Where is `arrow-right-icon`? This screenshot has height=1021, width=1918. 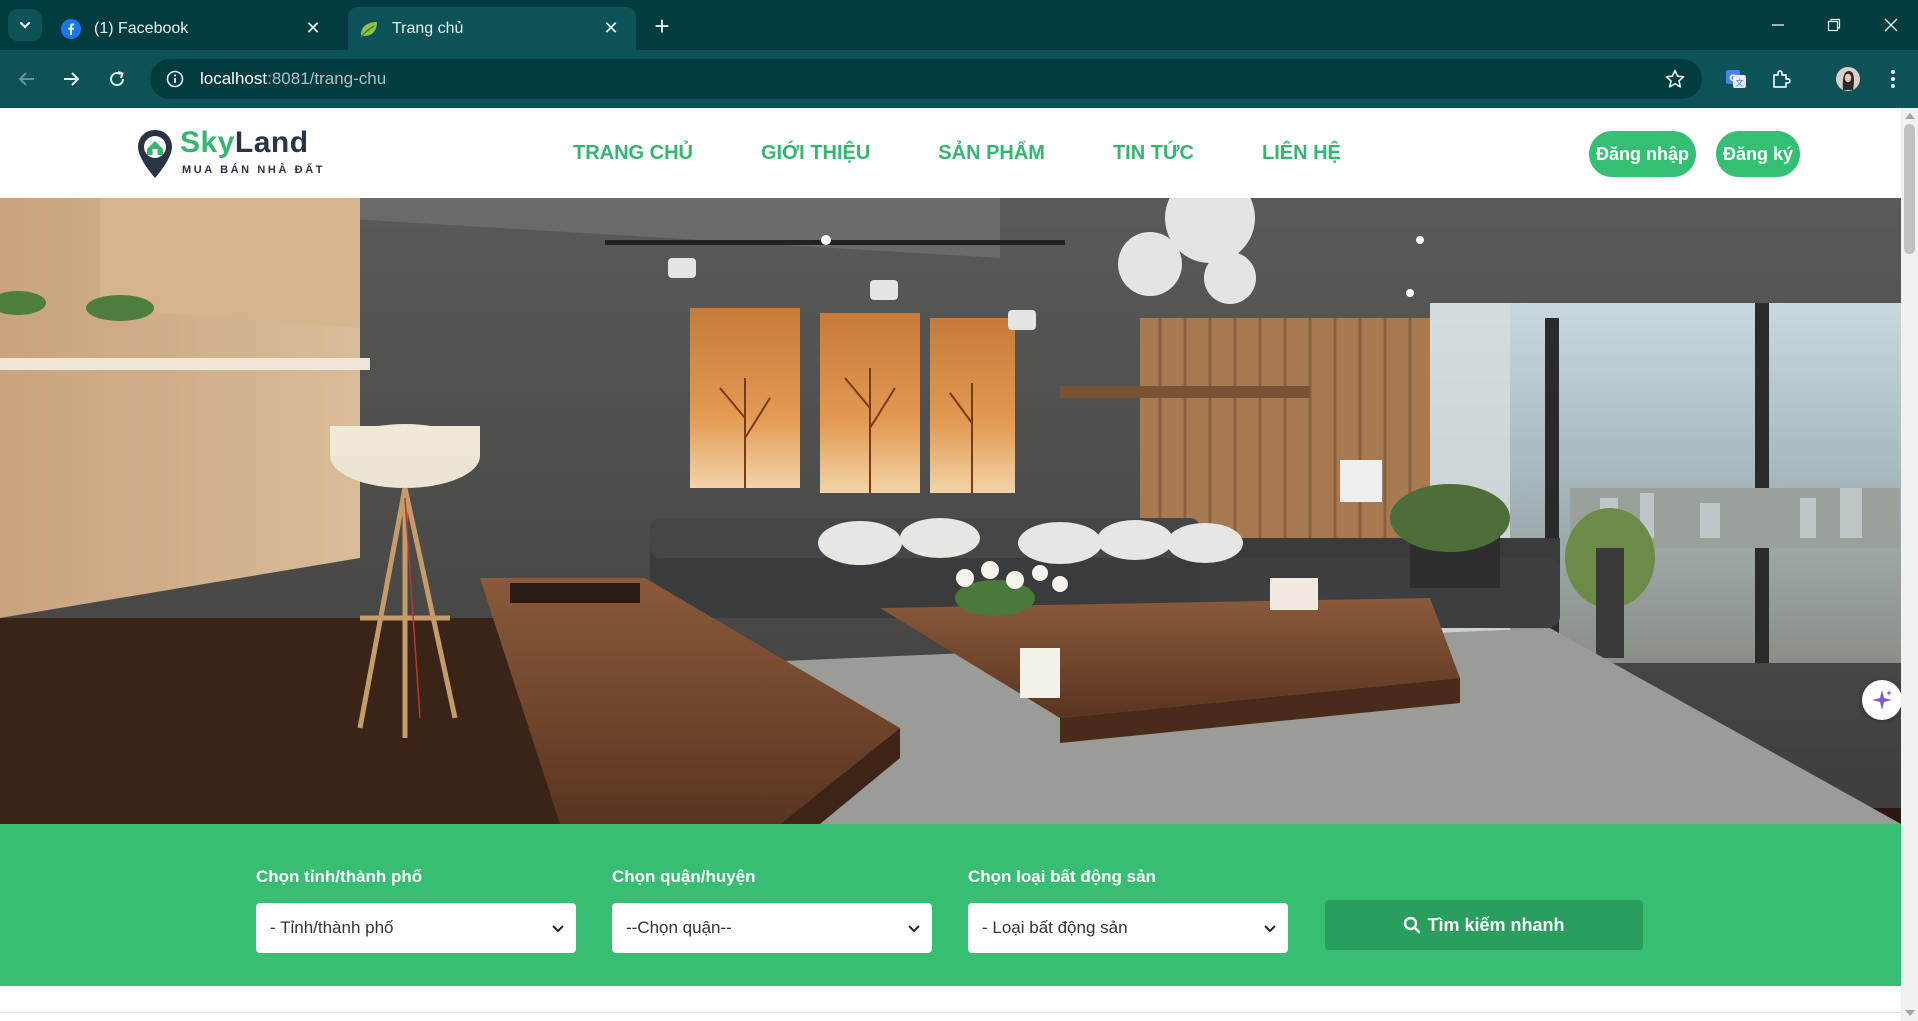 arrow-right-icon is located at coordinates (72, 79).